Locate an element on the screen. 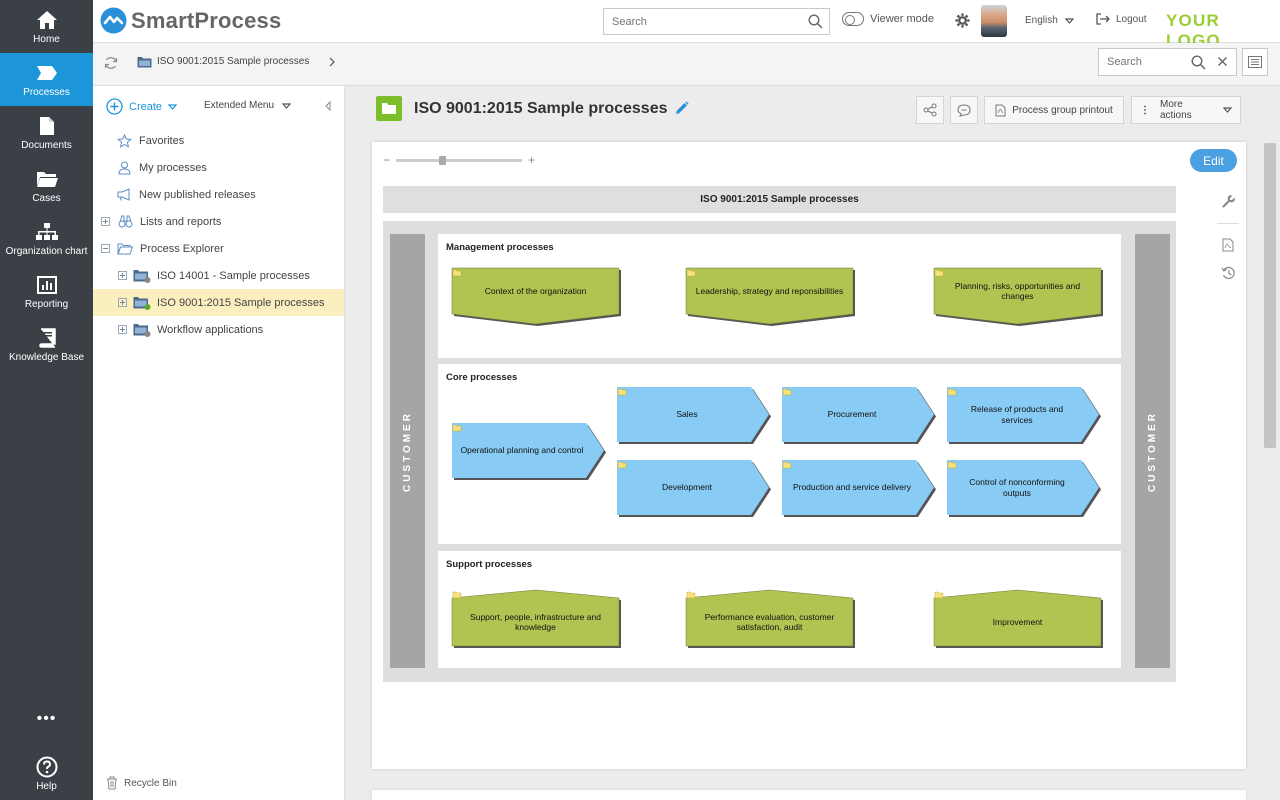 The width and height of the screenshot is (1280, 800). breadcrumb-item: ISO 9001:2015 Sample processes is located at coordinates (233, 61).